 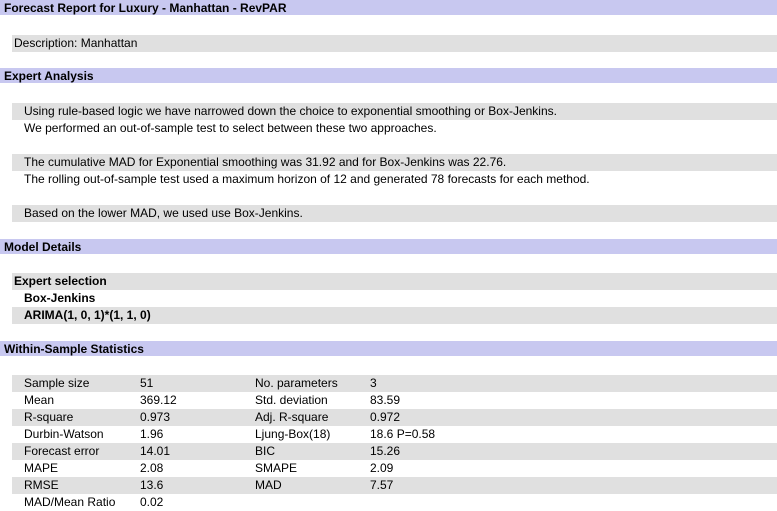 I want to click on stat-label: Mean, so click(x=39, y=400).